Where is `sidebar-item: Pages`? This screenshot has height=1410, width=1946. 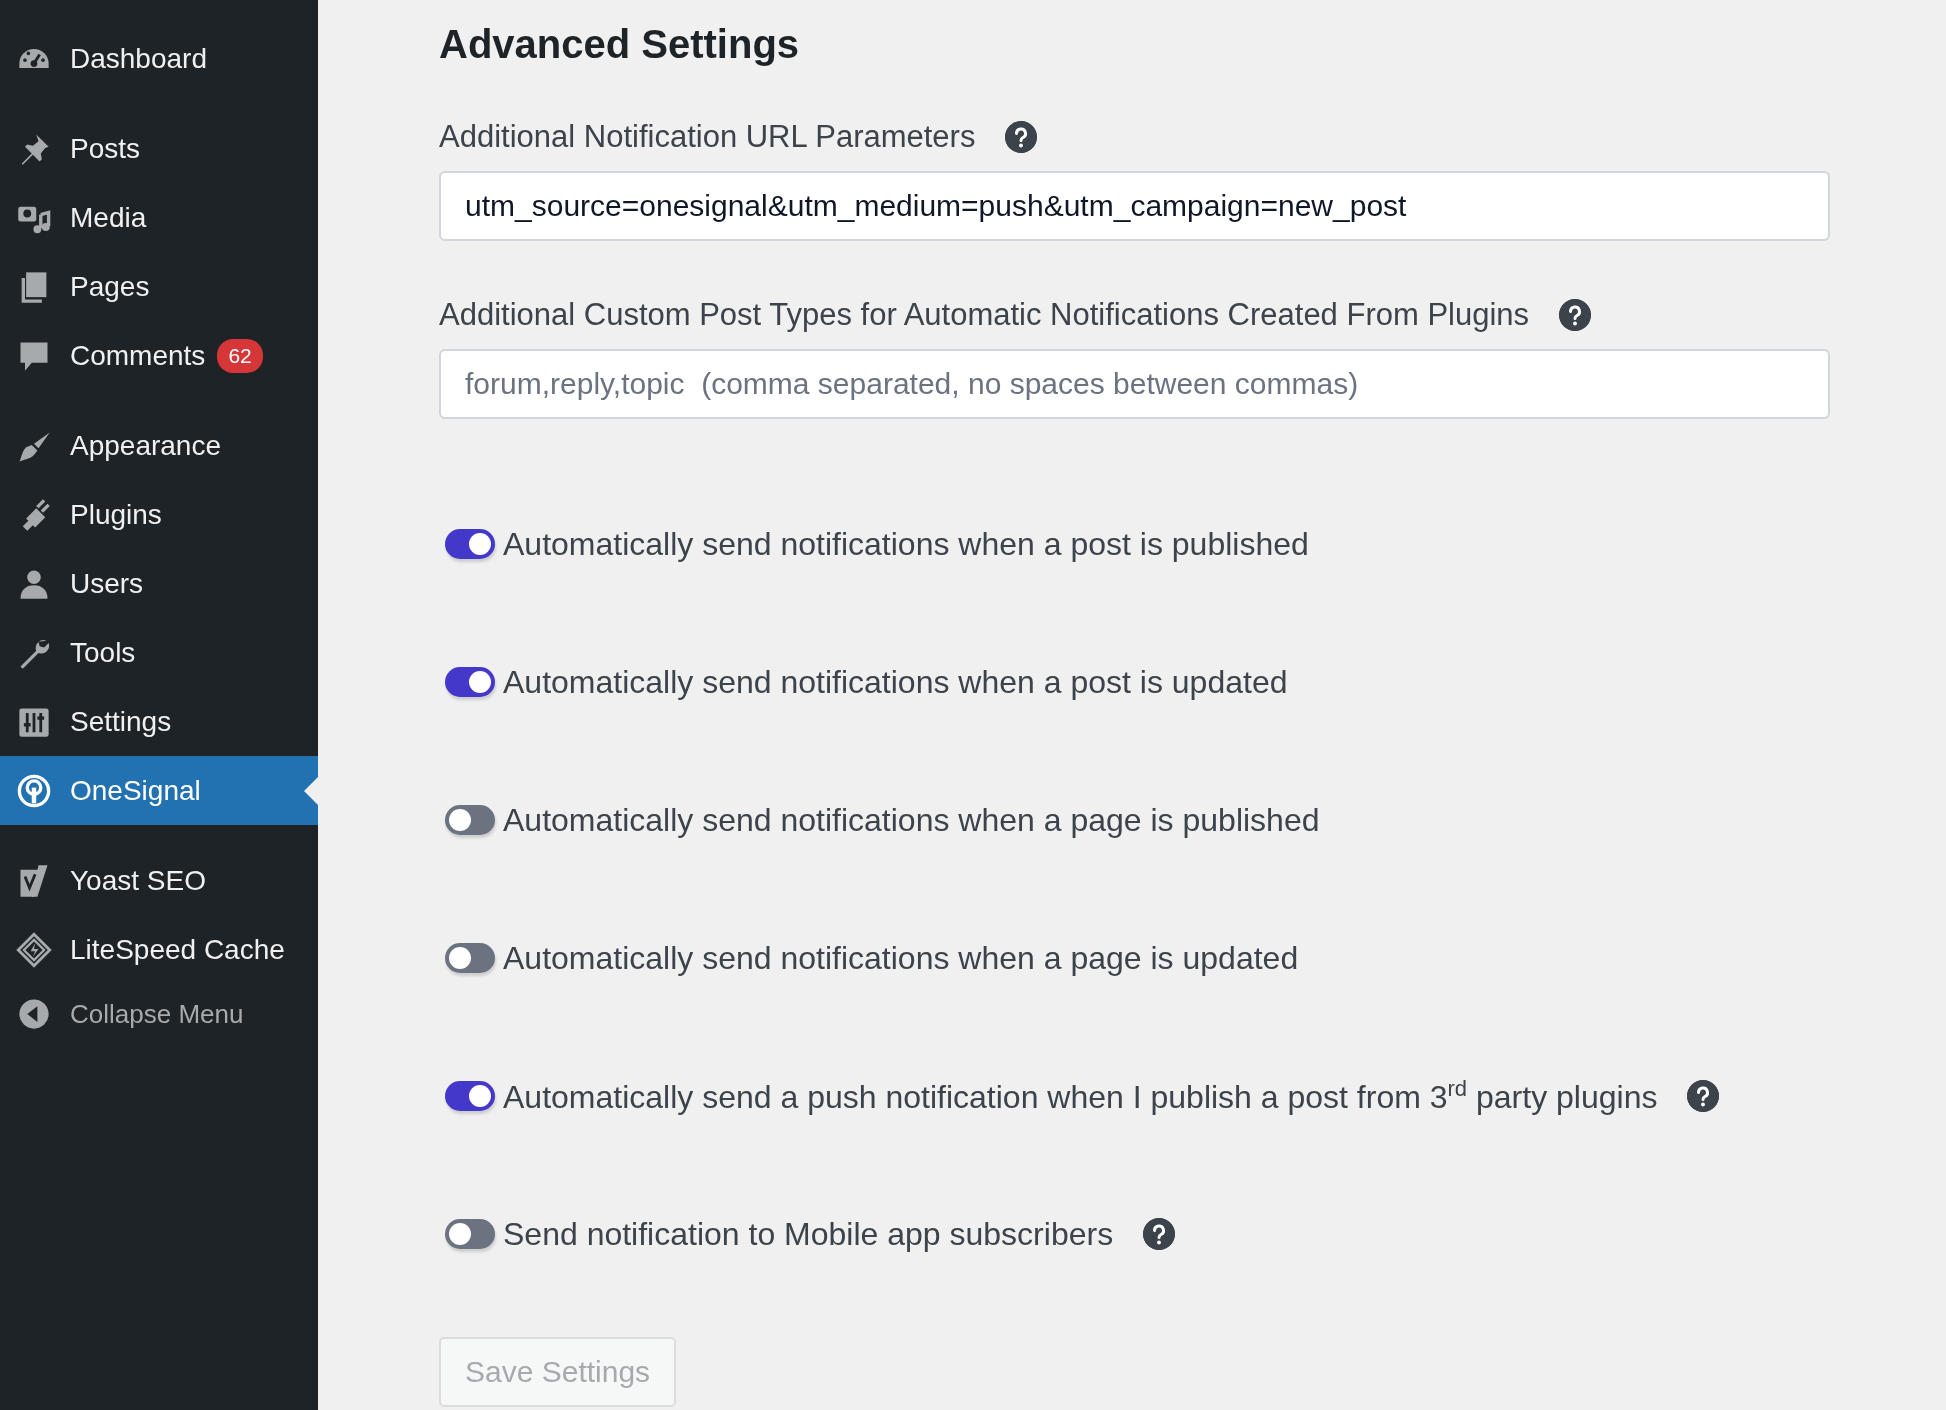
sidebar-item: Pages is located at coordinates (159, 286).